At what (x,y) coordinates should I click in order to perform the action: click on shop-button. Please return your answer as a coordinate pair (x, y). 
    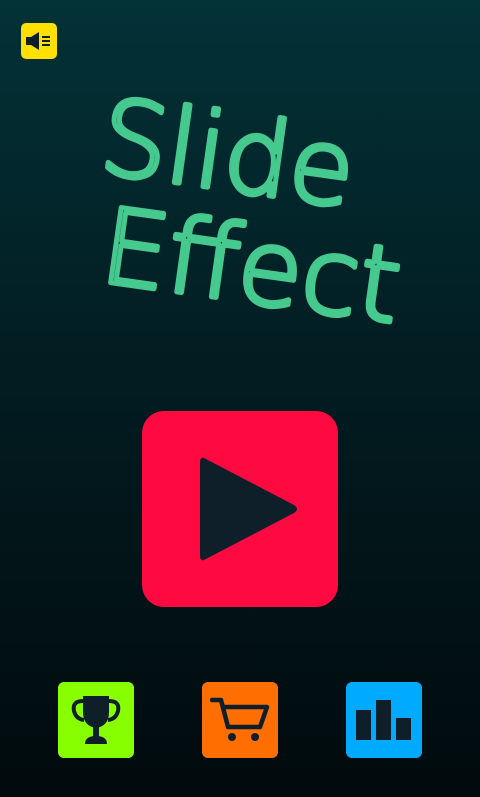
    Looking at the image, I should click on (240, 720).